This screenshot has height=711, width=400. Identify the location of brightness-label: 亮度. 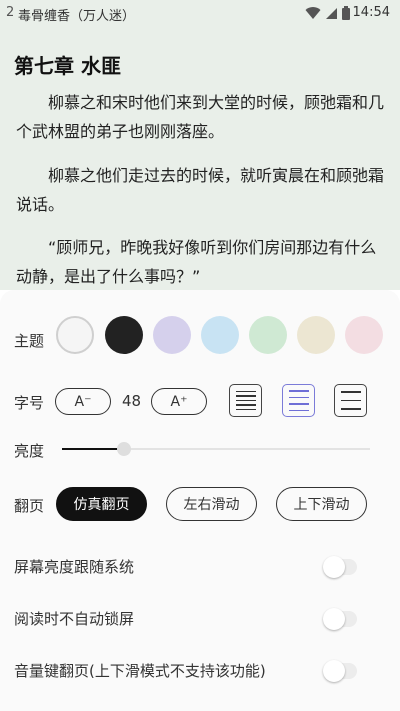
(29, 451).